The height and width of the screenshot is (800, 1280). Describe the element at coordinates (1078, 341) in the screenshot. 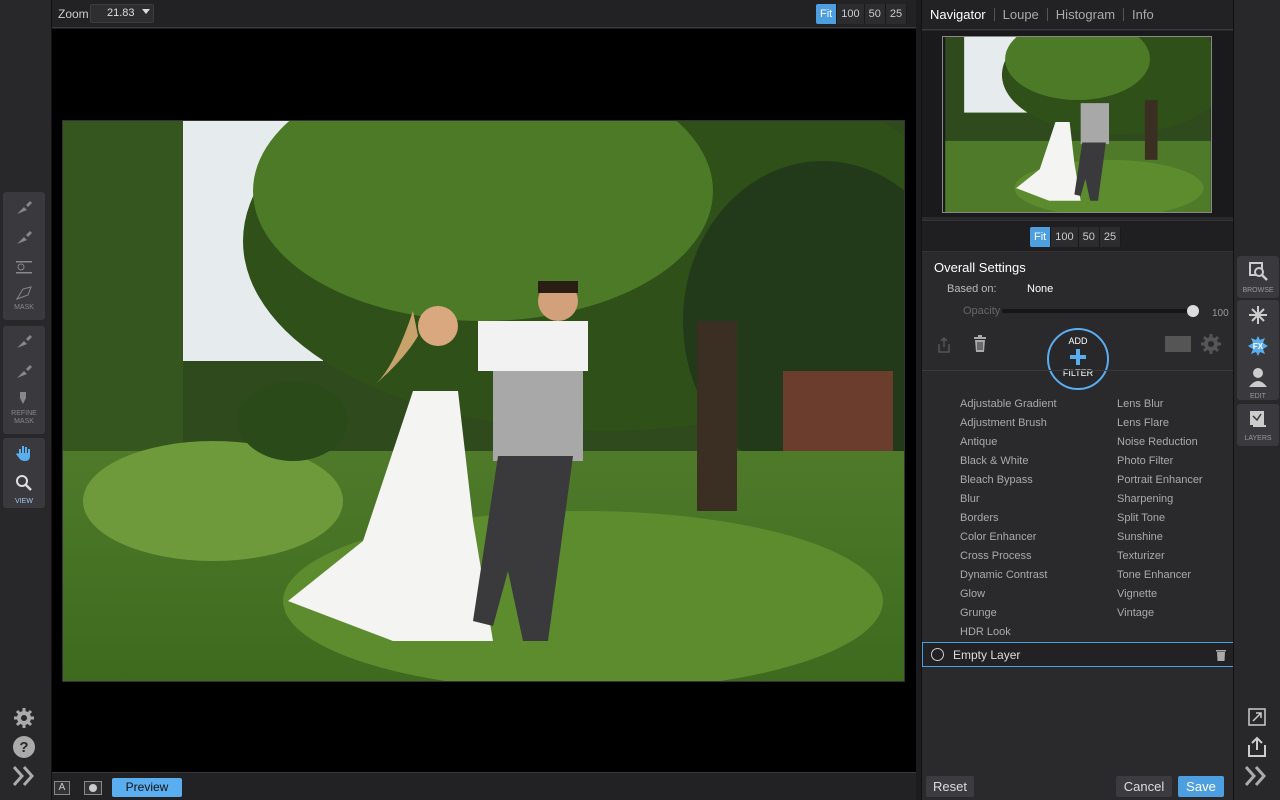

I see `add-filter-label-top: ADD` at that location.